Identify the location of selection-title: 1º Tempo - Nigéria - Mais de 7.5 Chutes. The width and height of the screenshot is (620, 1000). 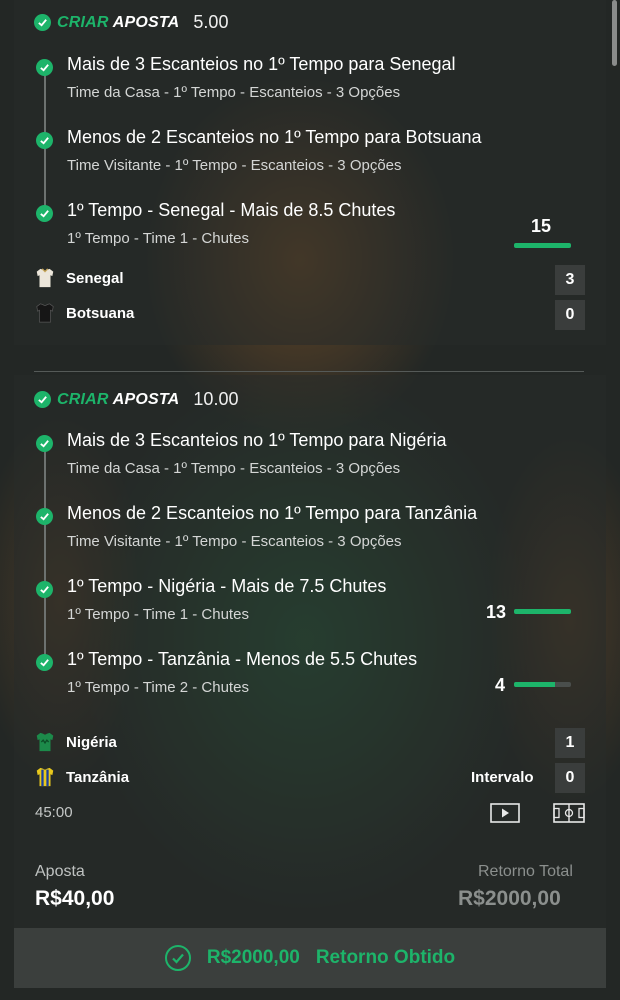
(227, 586).